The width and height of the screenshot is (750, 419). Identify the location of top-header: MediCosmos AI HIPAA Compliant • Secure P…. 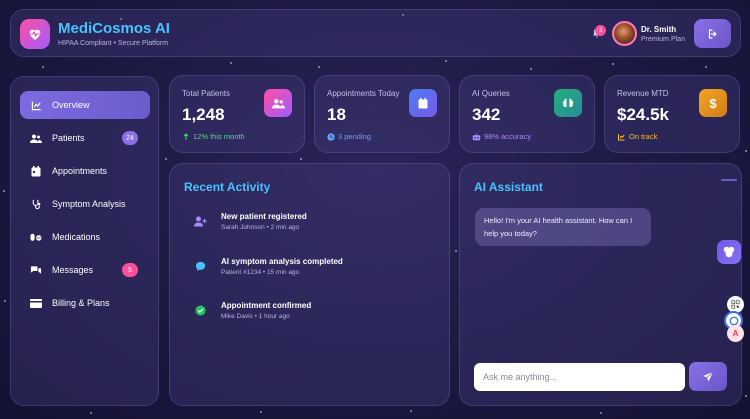
(375, 33).